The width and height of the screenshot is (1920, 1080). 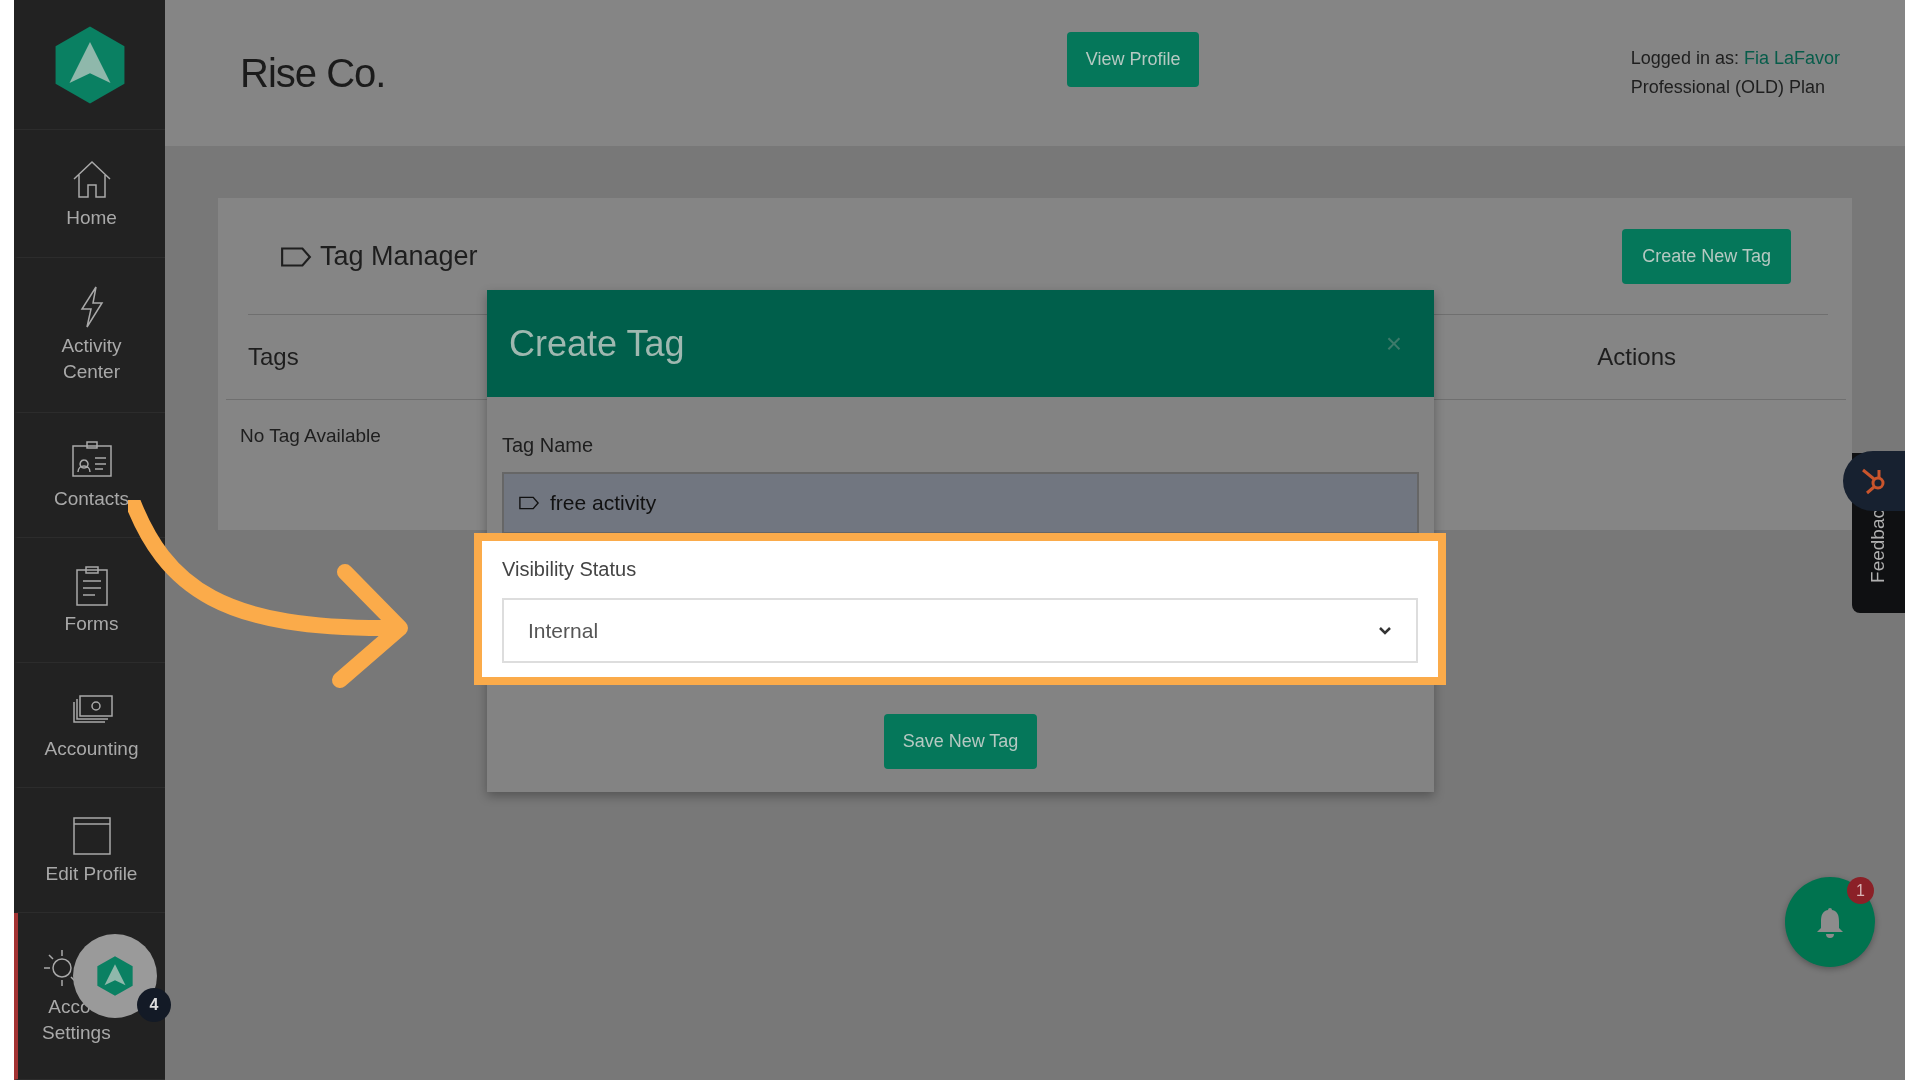 I want to click on empty-message: No Tag Available, so click(x=310, y=436).